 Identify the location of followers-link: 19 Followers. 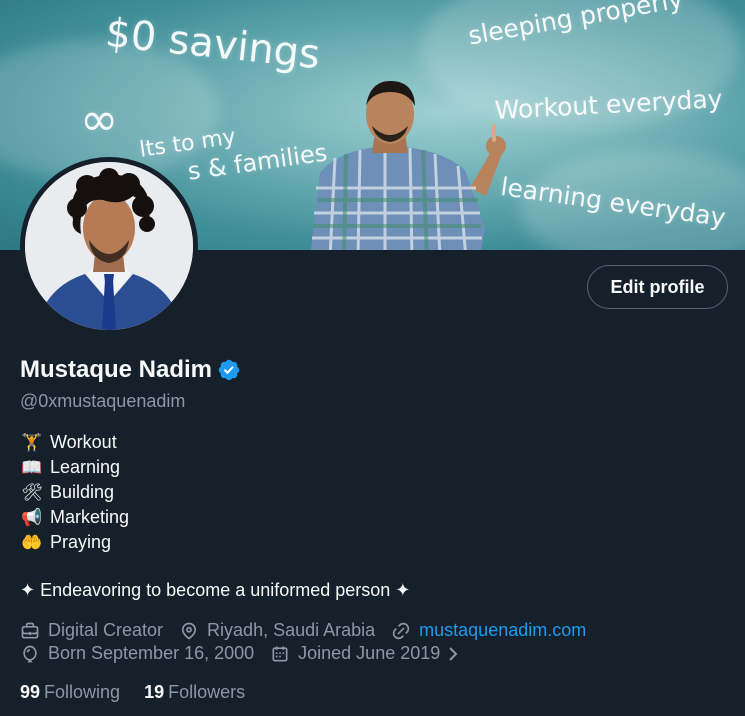
(194, 692).